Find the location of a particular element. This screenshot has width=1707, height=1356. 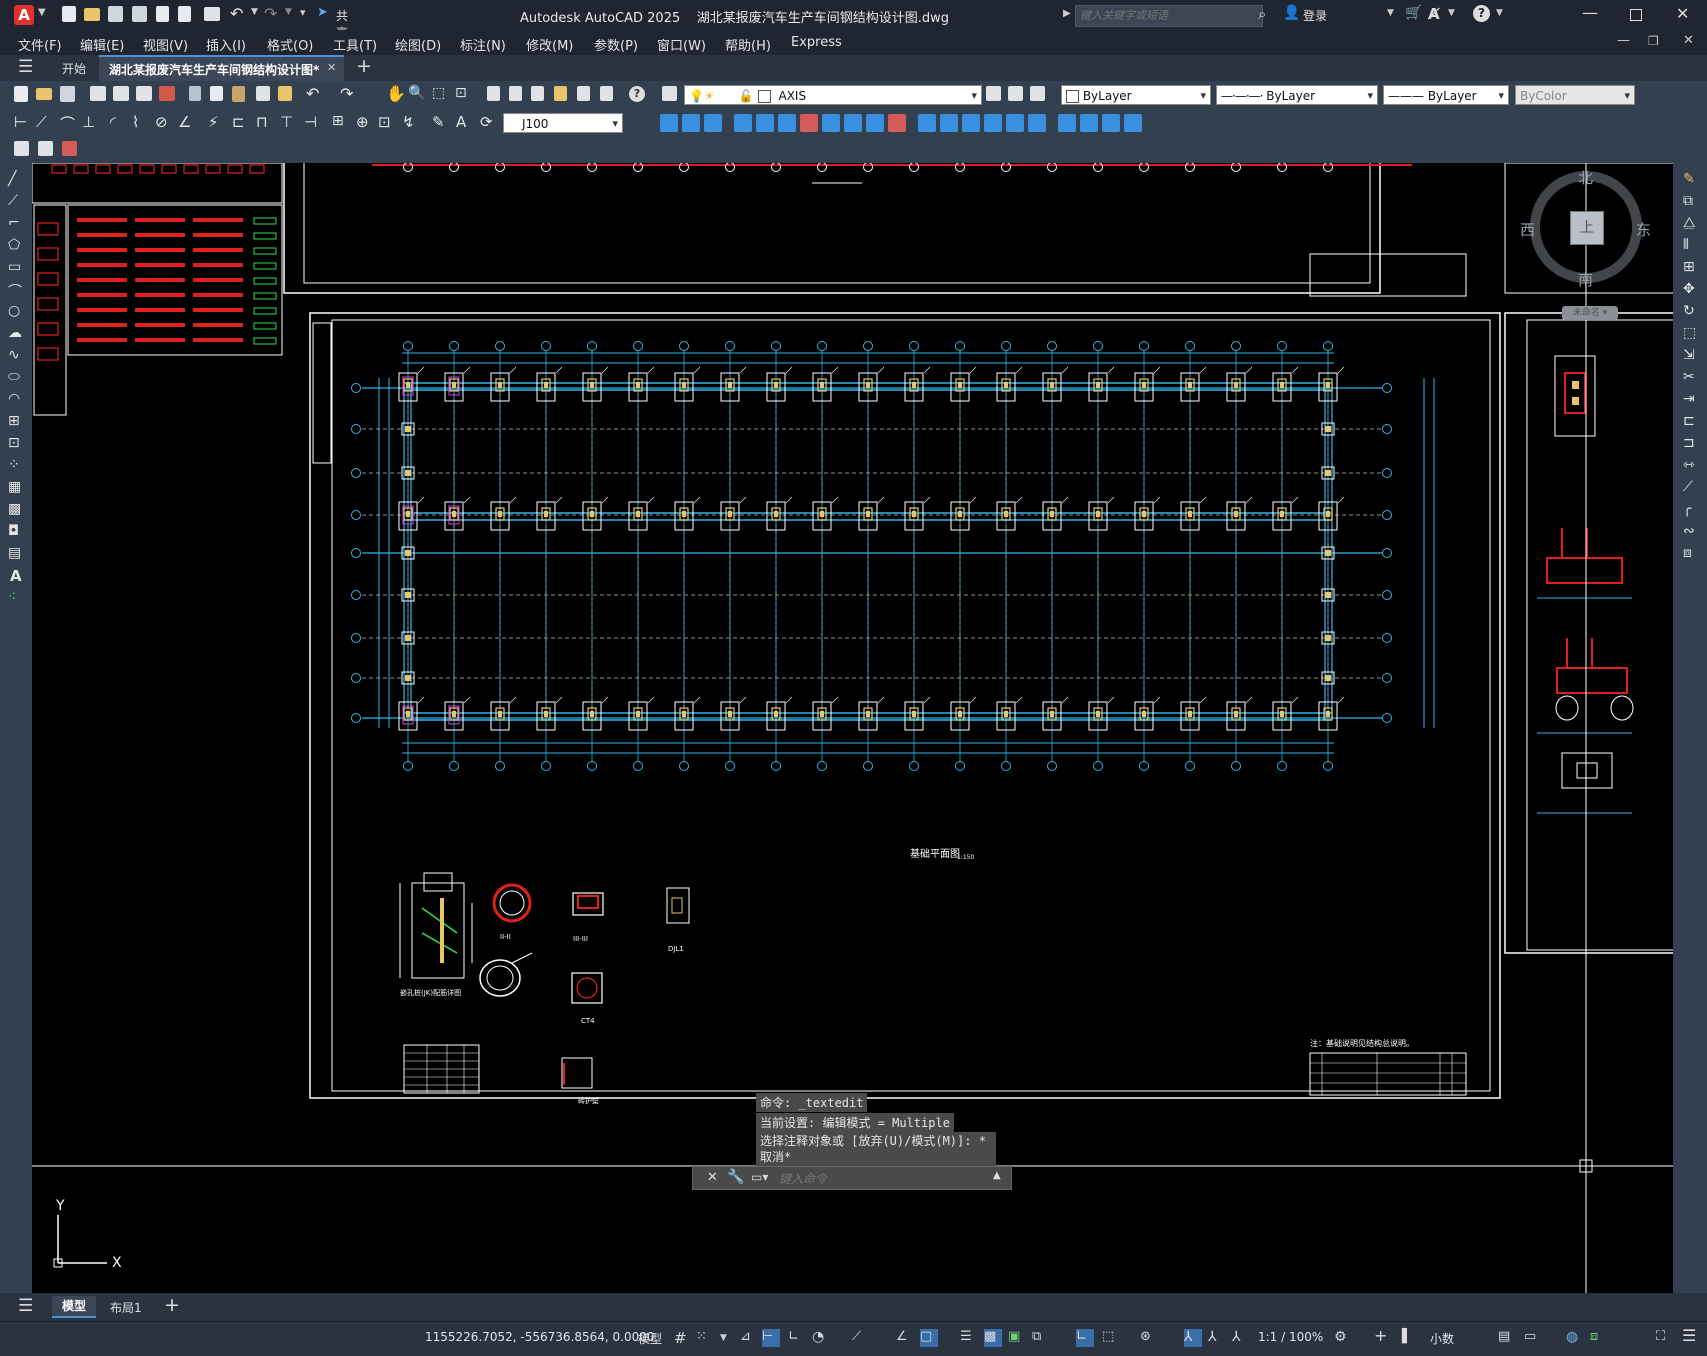

join-icon: ⇿ is located at coordinates (1689, 465).